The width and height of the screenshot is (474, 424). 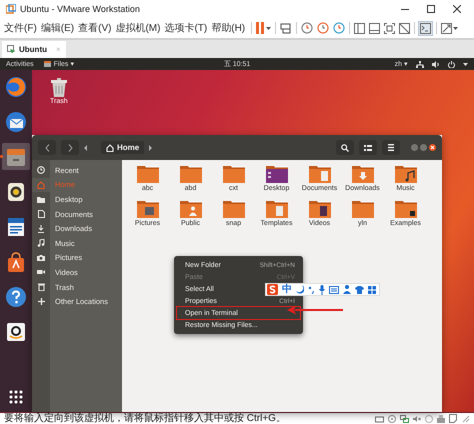 I want to click on path-button: Home, so click(x=122, y=147).